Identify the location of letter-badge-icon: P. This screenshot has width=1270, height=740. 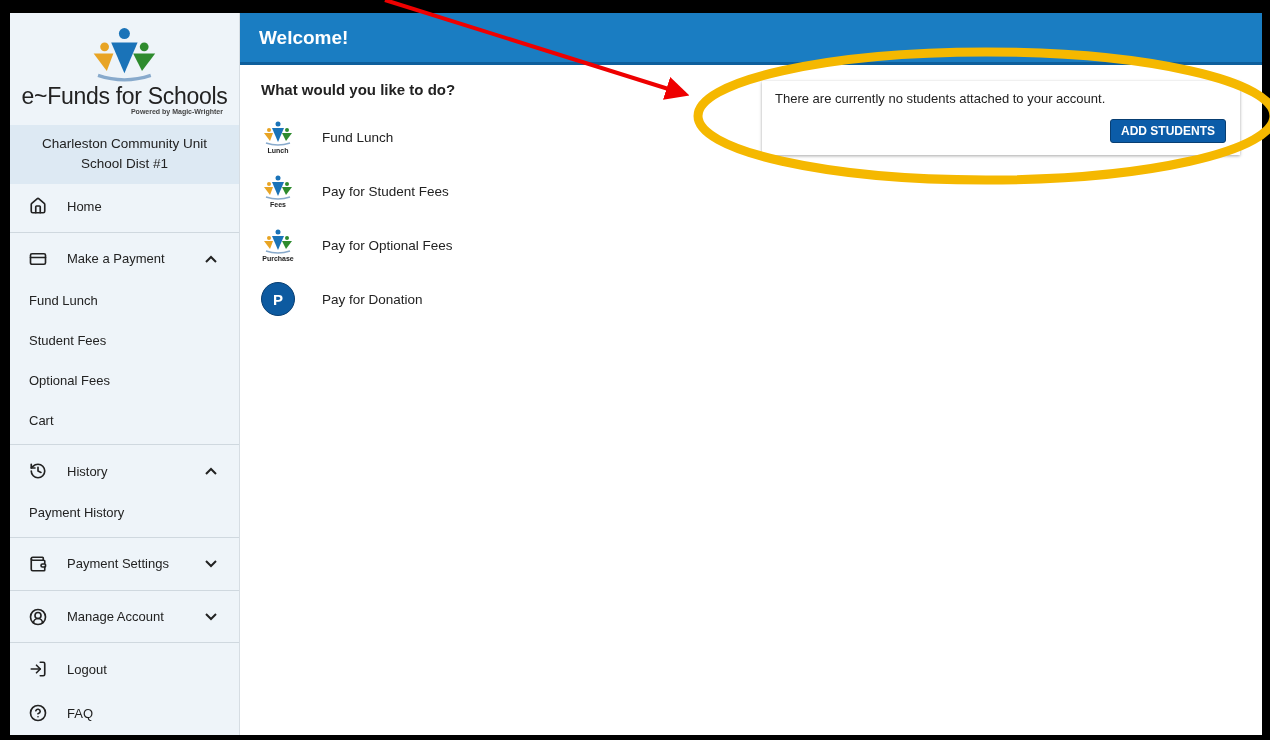
(278, 299).